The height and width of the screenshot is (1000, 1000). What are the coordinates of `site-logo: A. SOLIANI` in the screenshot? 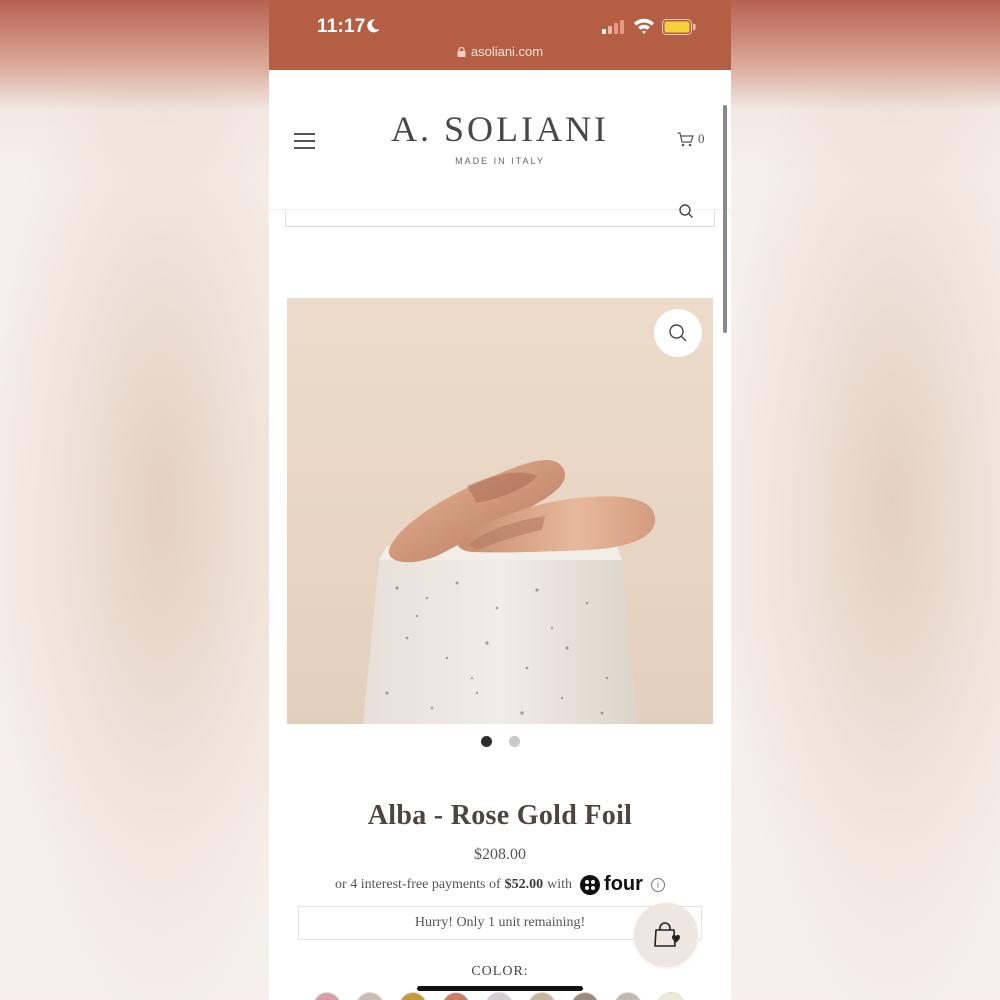 It's located at (500, 129).